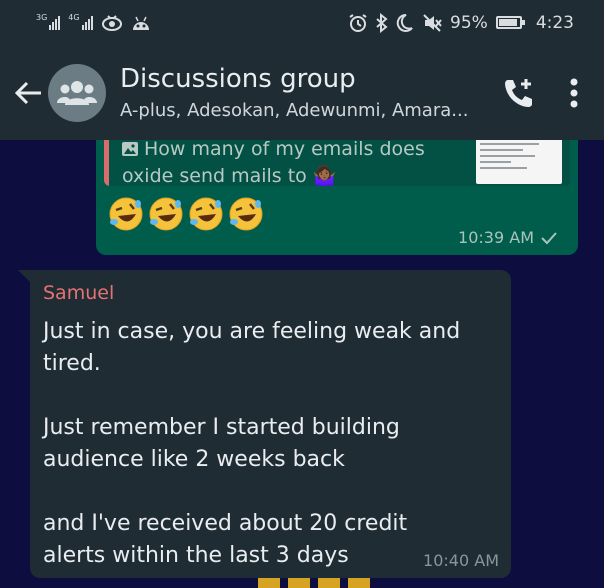 The width and height of the screenshot is (604, 588). Describe the element at coordinates (238, 79) in the screenshot. I see `group-name: Discussions group` at that location.